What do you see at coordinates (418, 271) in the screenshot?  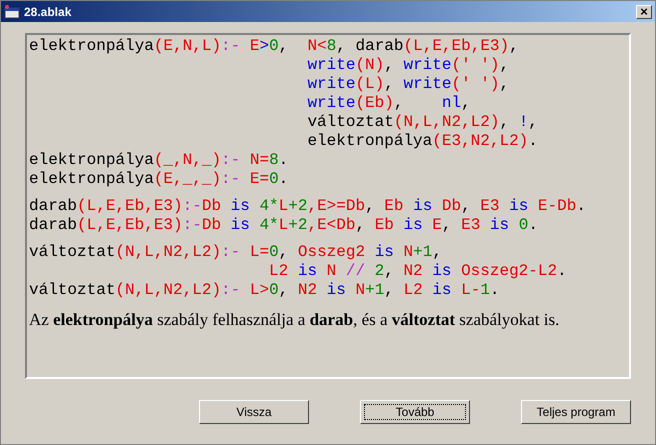 I see `code-line: L2 is N // 2, N2 is Osszeg2-L2.` at bounding box center [418, 271].